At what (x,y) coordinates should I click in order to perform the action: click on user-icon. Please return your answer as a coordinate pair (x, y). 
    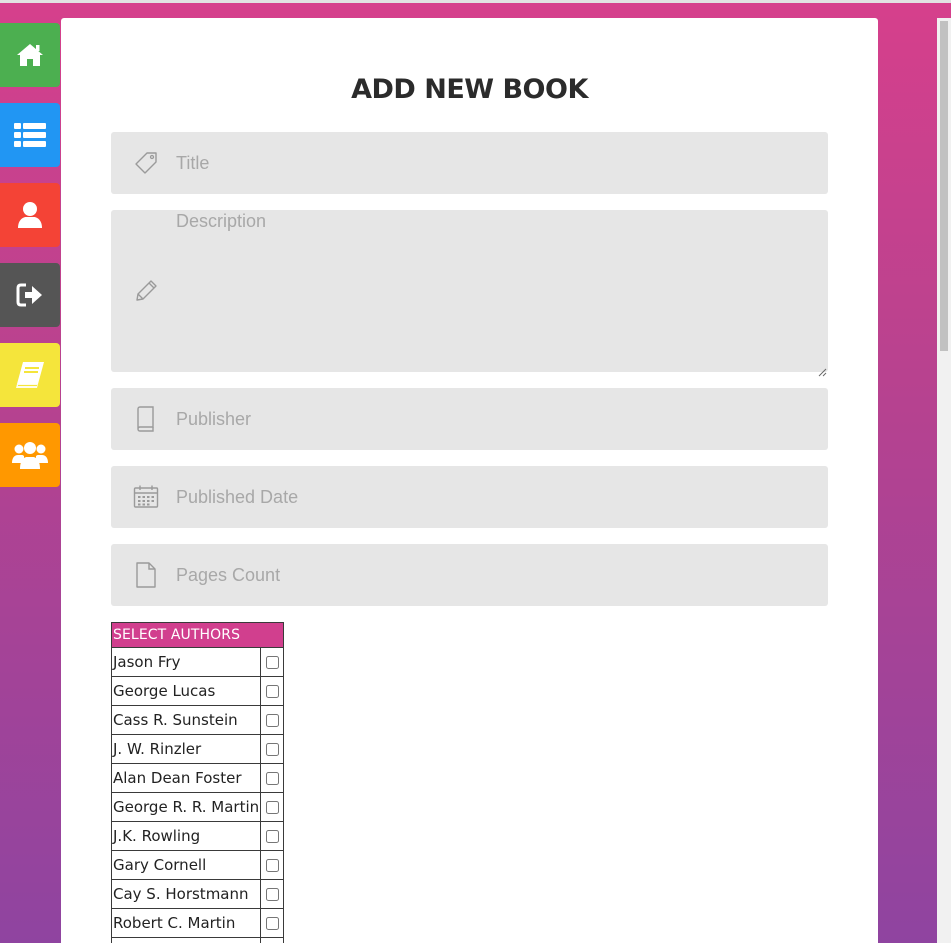
    Looking at the image, I should click on (30, 215).